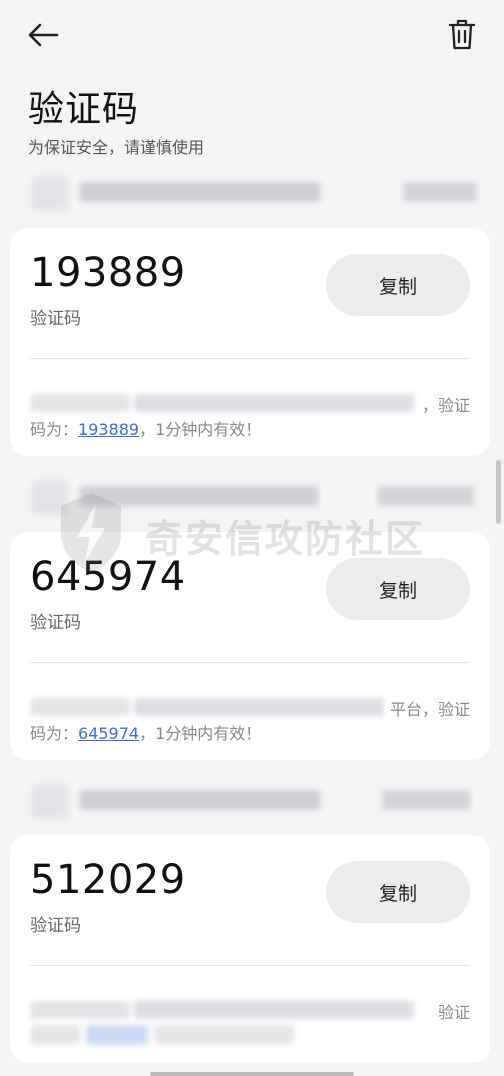  I want to click on message-line: 平台，验证, so click(250, 707).